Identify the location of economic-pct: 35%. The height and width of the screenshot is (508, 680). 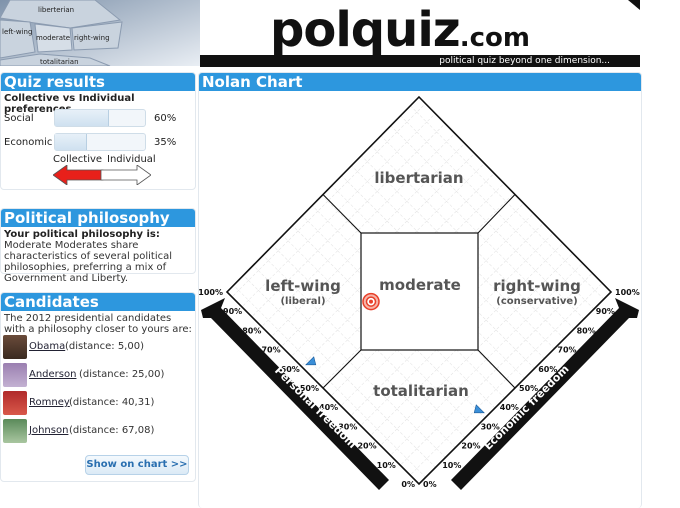
(165, 142).